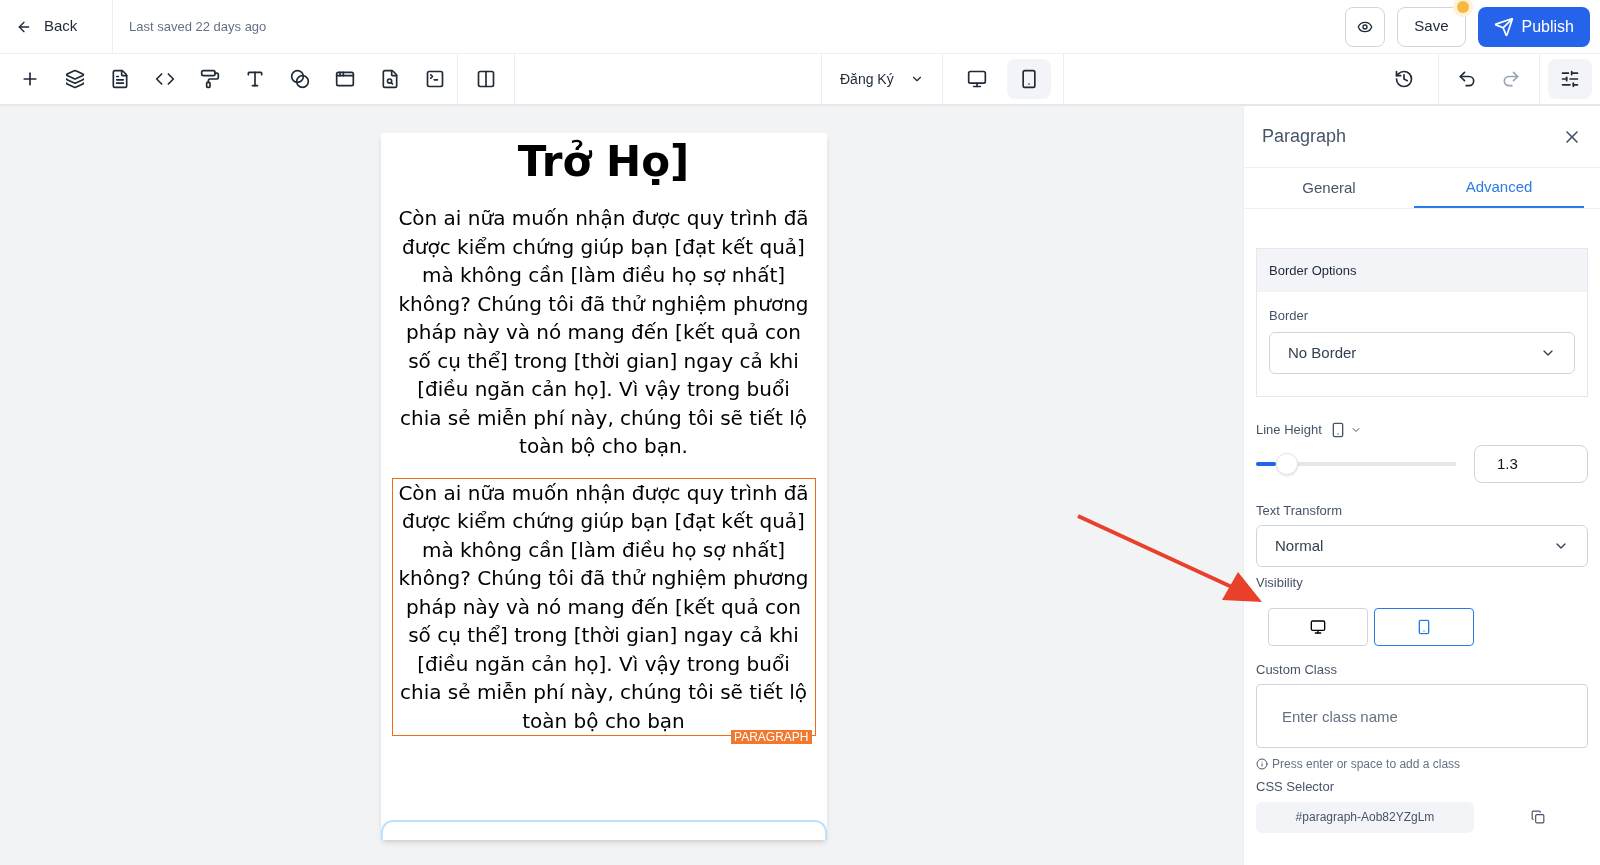 This screenshot has width=1600, height=865. I want to click on layers-icon, so click(74, 79).